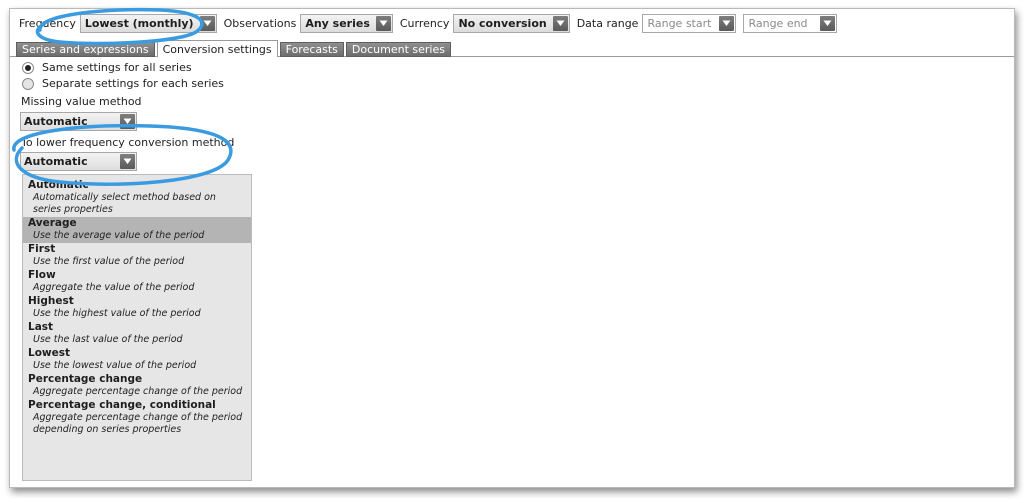  What do you see at coordinates (679, 23) in the screenshot?
I see `range-start-placeholder: Range start` at bounding box center [679, 23].